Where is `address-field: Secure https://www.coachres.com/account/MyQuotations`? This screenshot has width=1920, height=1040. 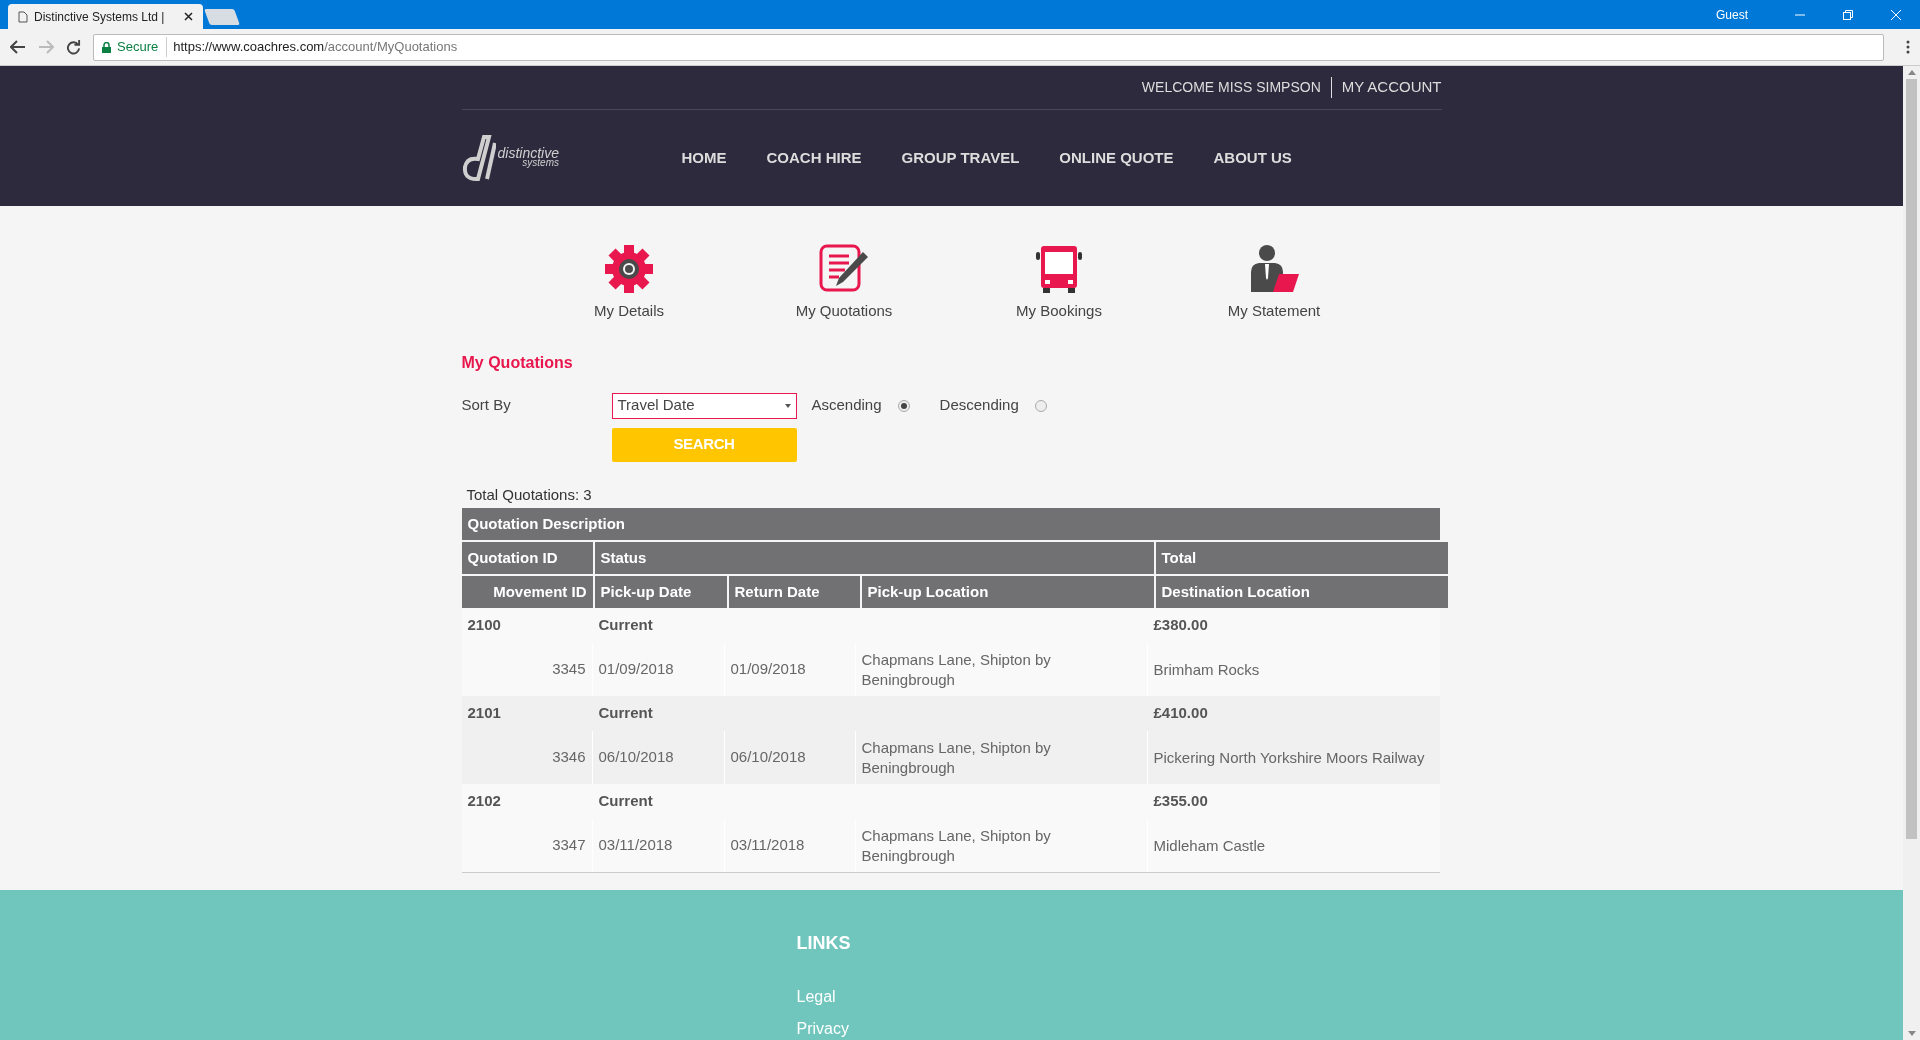
address-field: Secure https://www.coachres.com/account/MyQuotations is located at coordinates (988, 47).